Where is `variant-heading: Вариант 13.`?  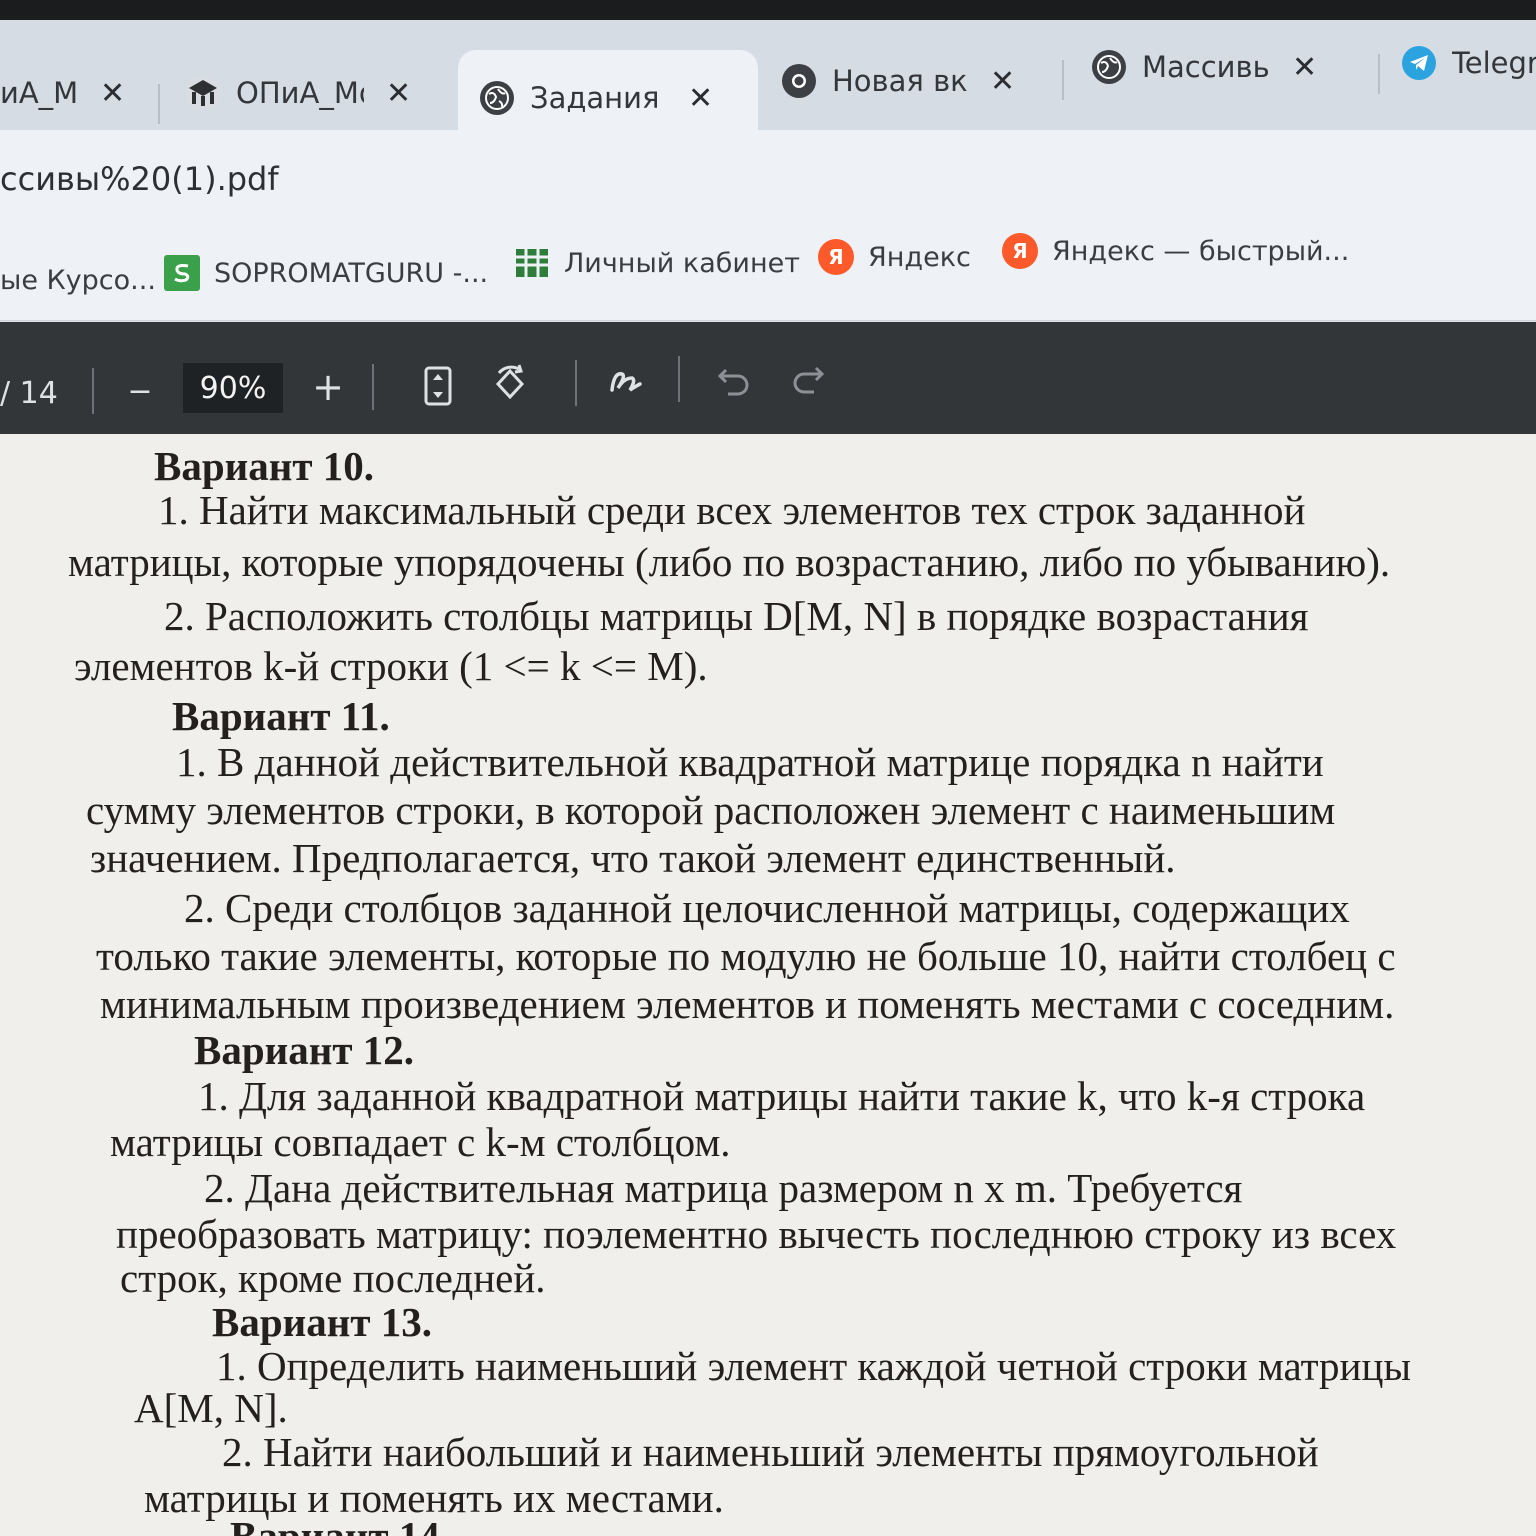
variant-heading: Вариант 13. is located at coordinates (322, 1322).